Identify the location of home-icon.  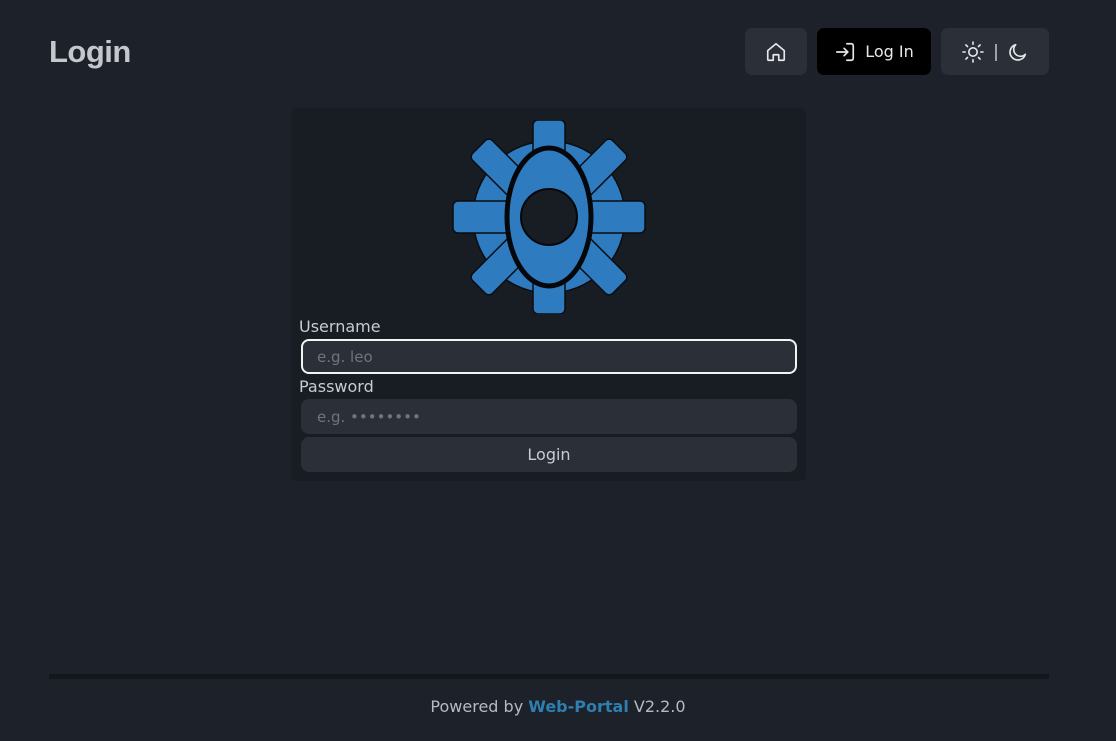
(776, 52).